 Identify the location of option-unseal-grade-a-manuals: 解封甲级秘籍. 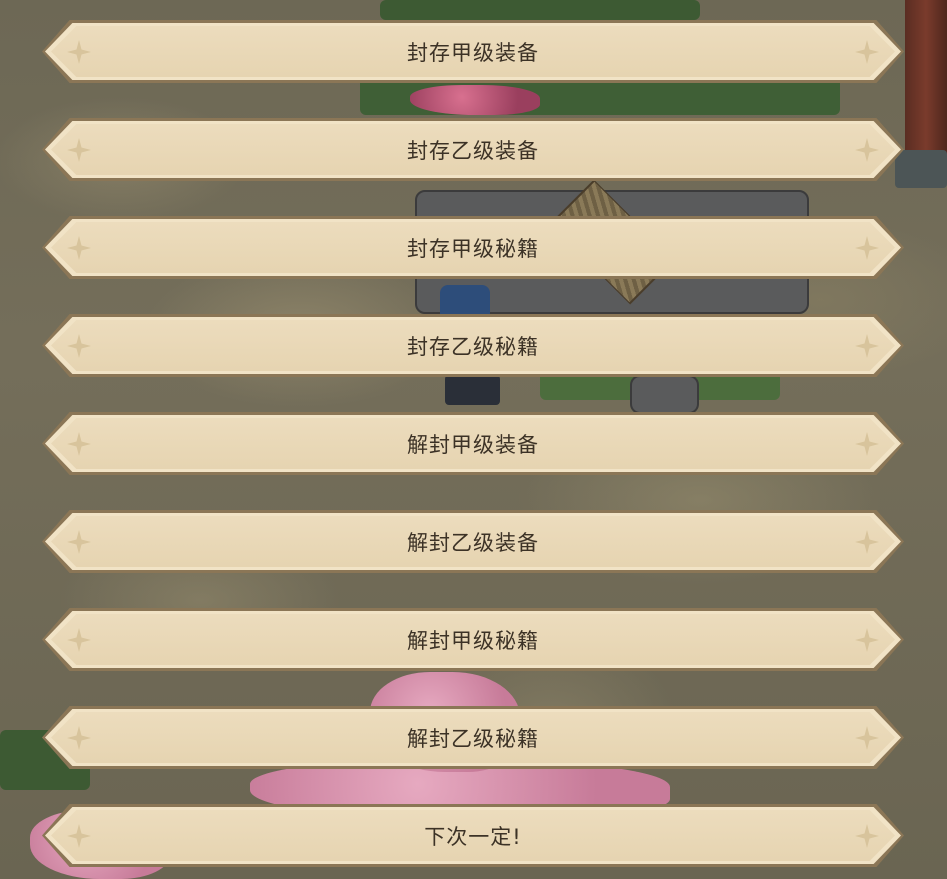
(473, 639).